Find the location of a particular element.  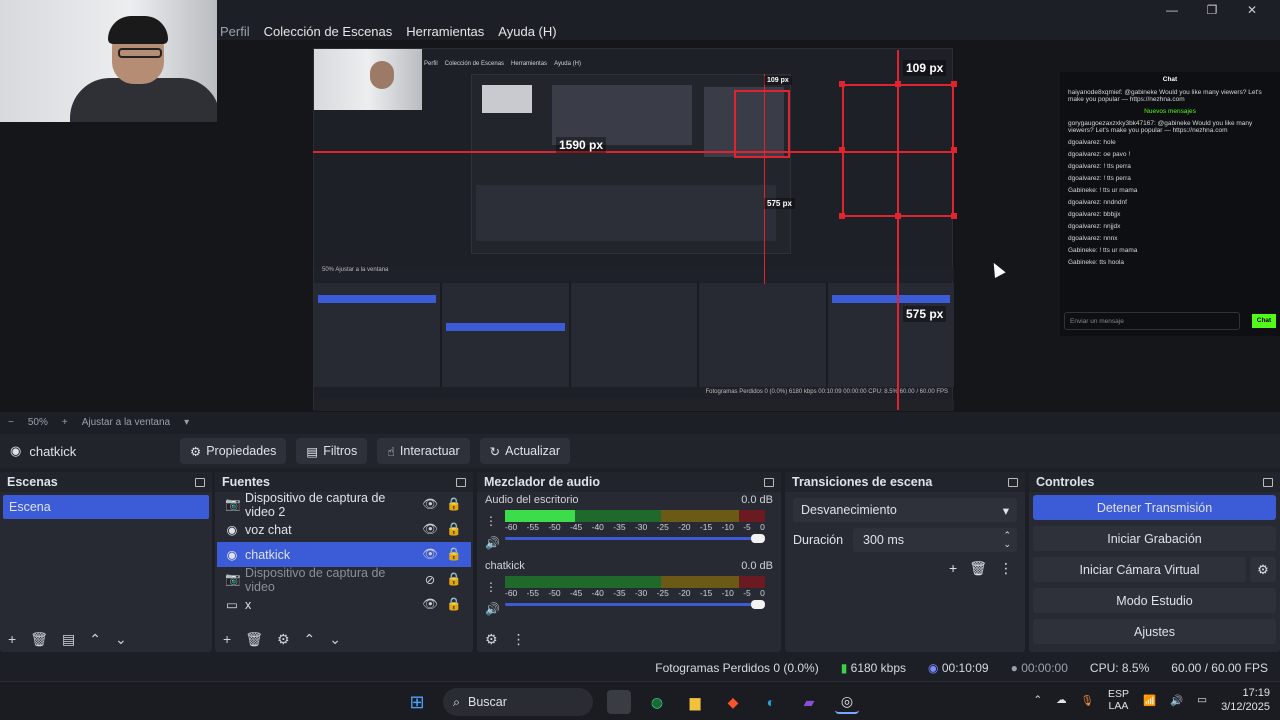

whatsapp-icon: ◍ is located at coordinates (657, 702).